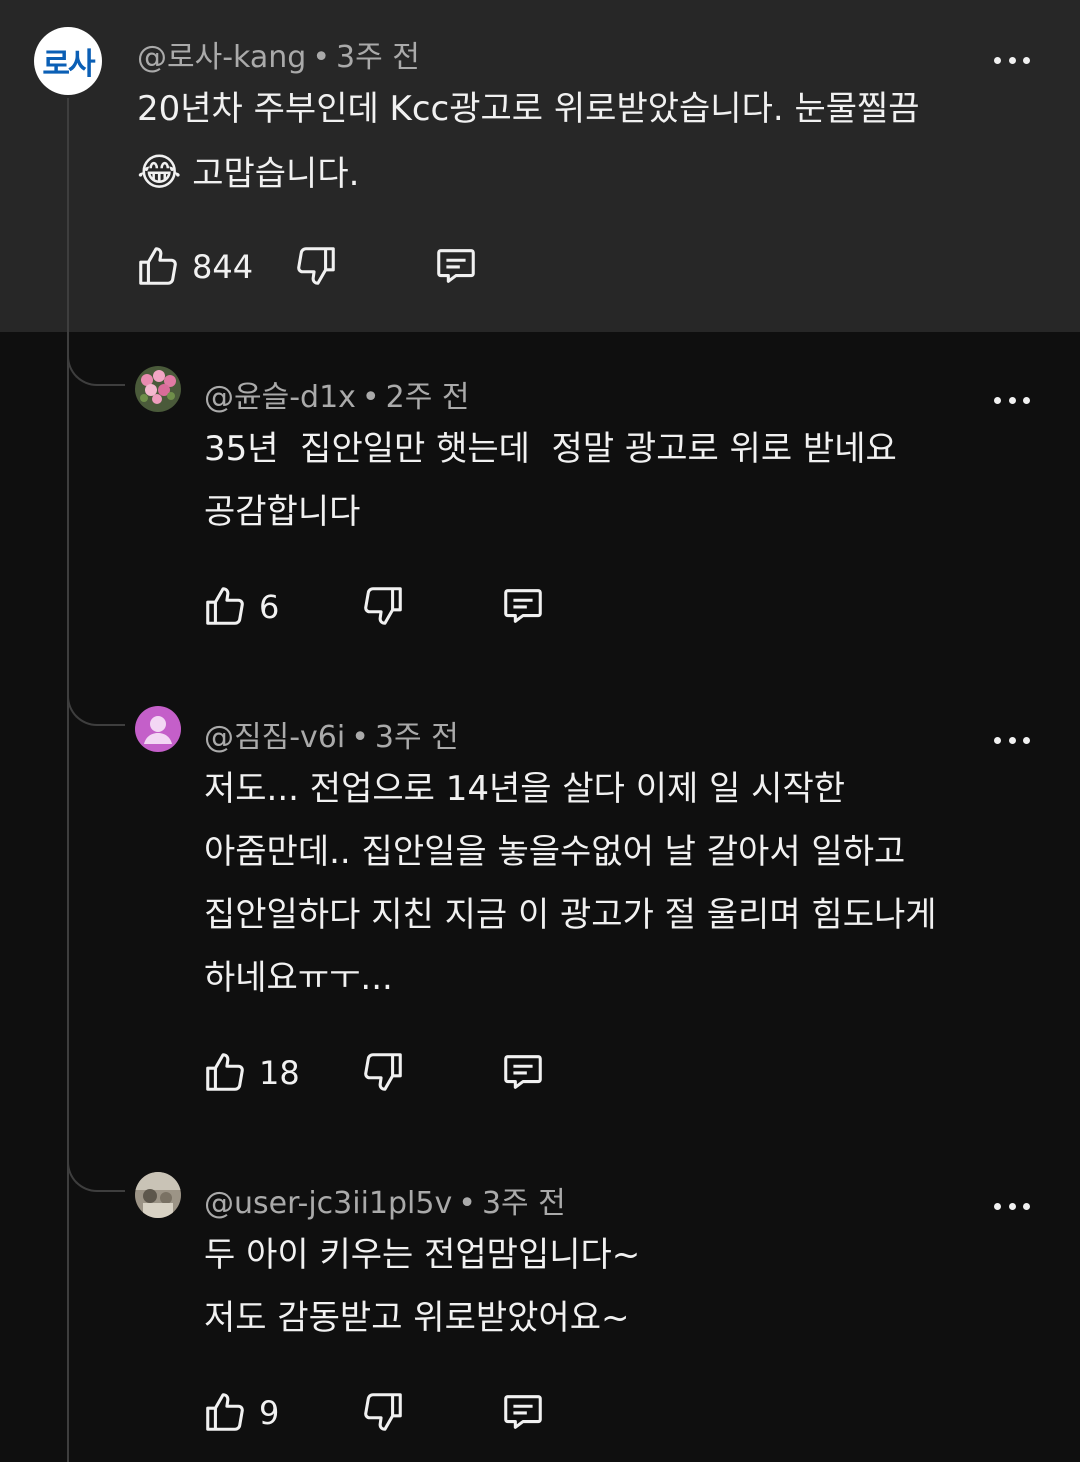  Describe the element at coordinates (68, 780) in the screenshot. I see `thread-line` at that location.